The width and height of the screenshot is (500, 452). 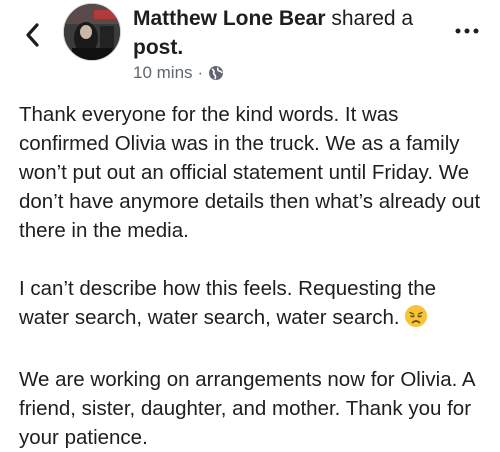 I want to click on post-link: post., so click(x=158, y=47).